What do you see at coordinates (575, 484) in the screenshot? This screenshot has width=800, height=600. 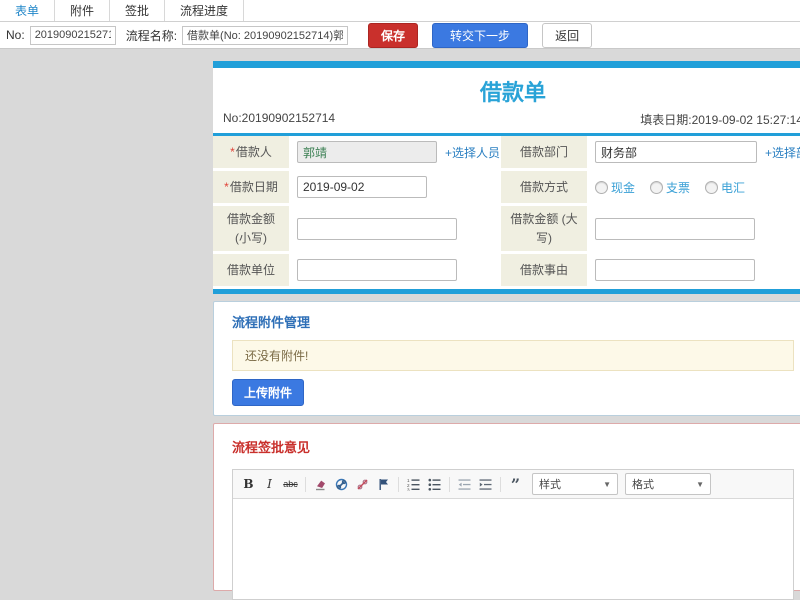 I see `styles-select: 样式 ▼` at bounding box center [575, 484].